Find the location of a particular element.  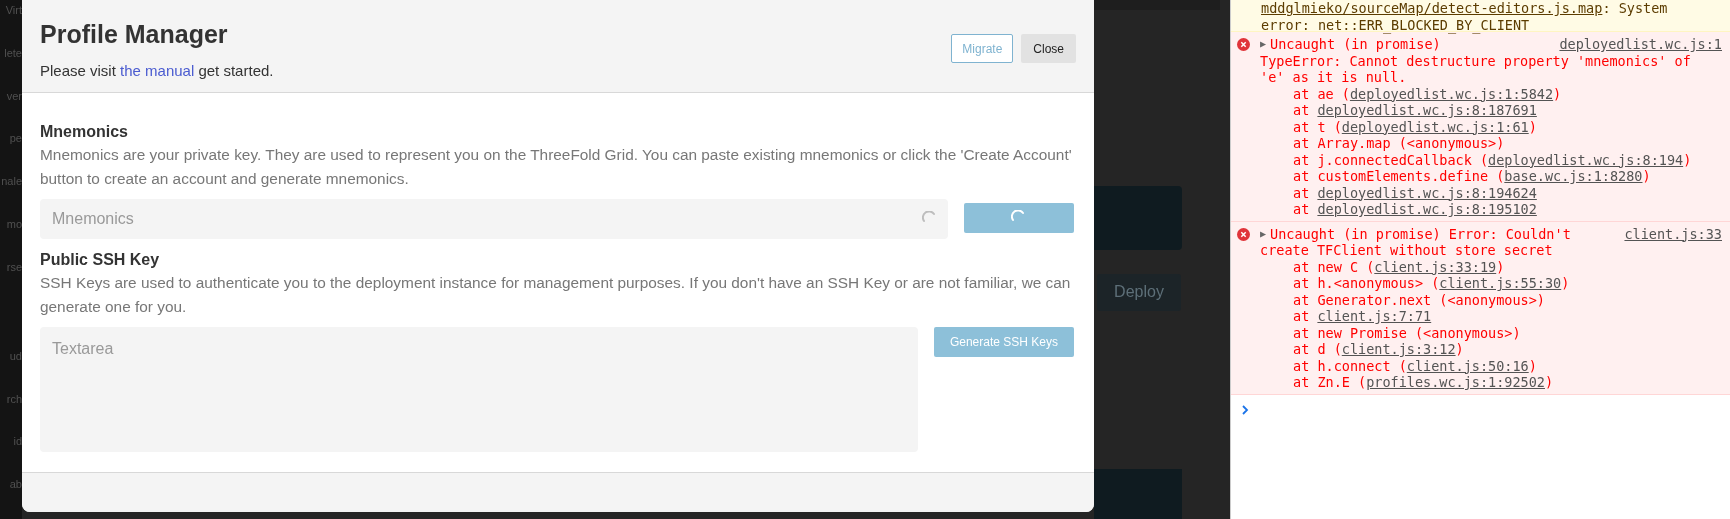

source-link: base.wc.js:1:8280 is located at coordinates (1573, 176).